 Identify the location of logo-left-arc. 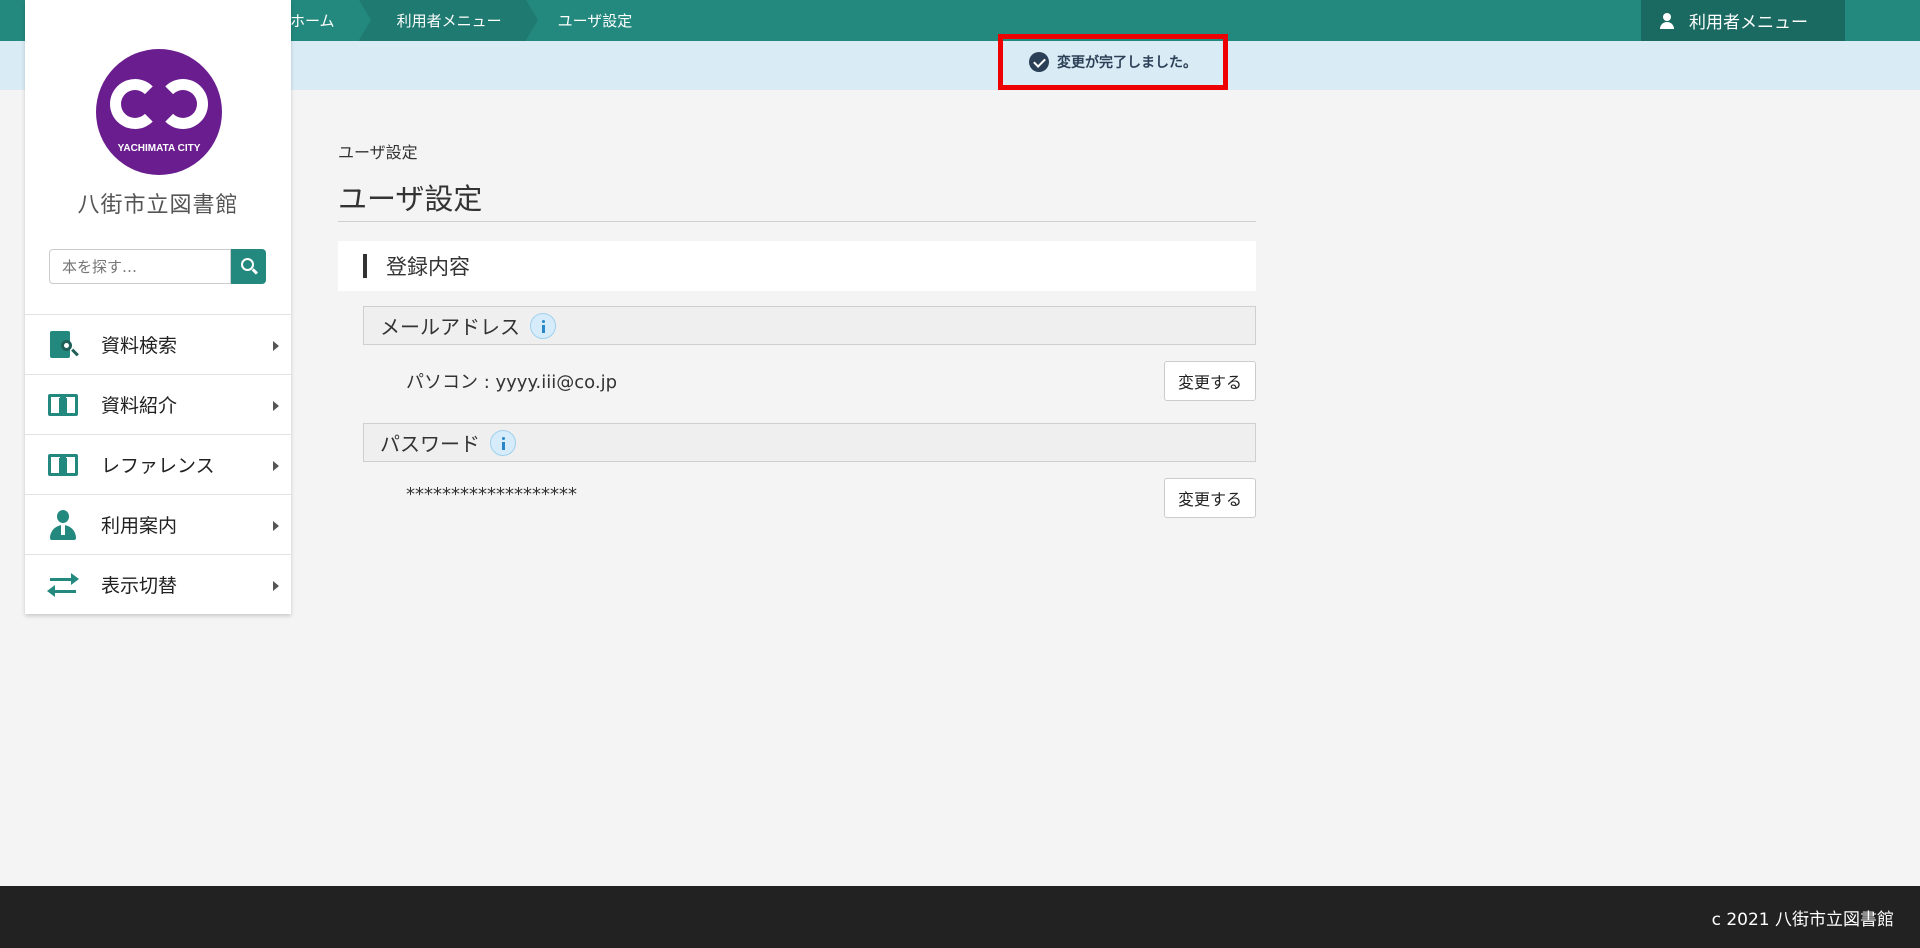
(135, 104).